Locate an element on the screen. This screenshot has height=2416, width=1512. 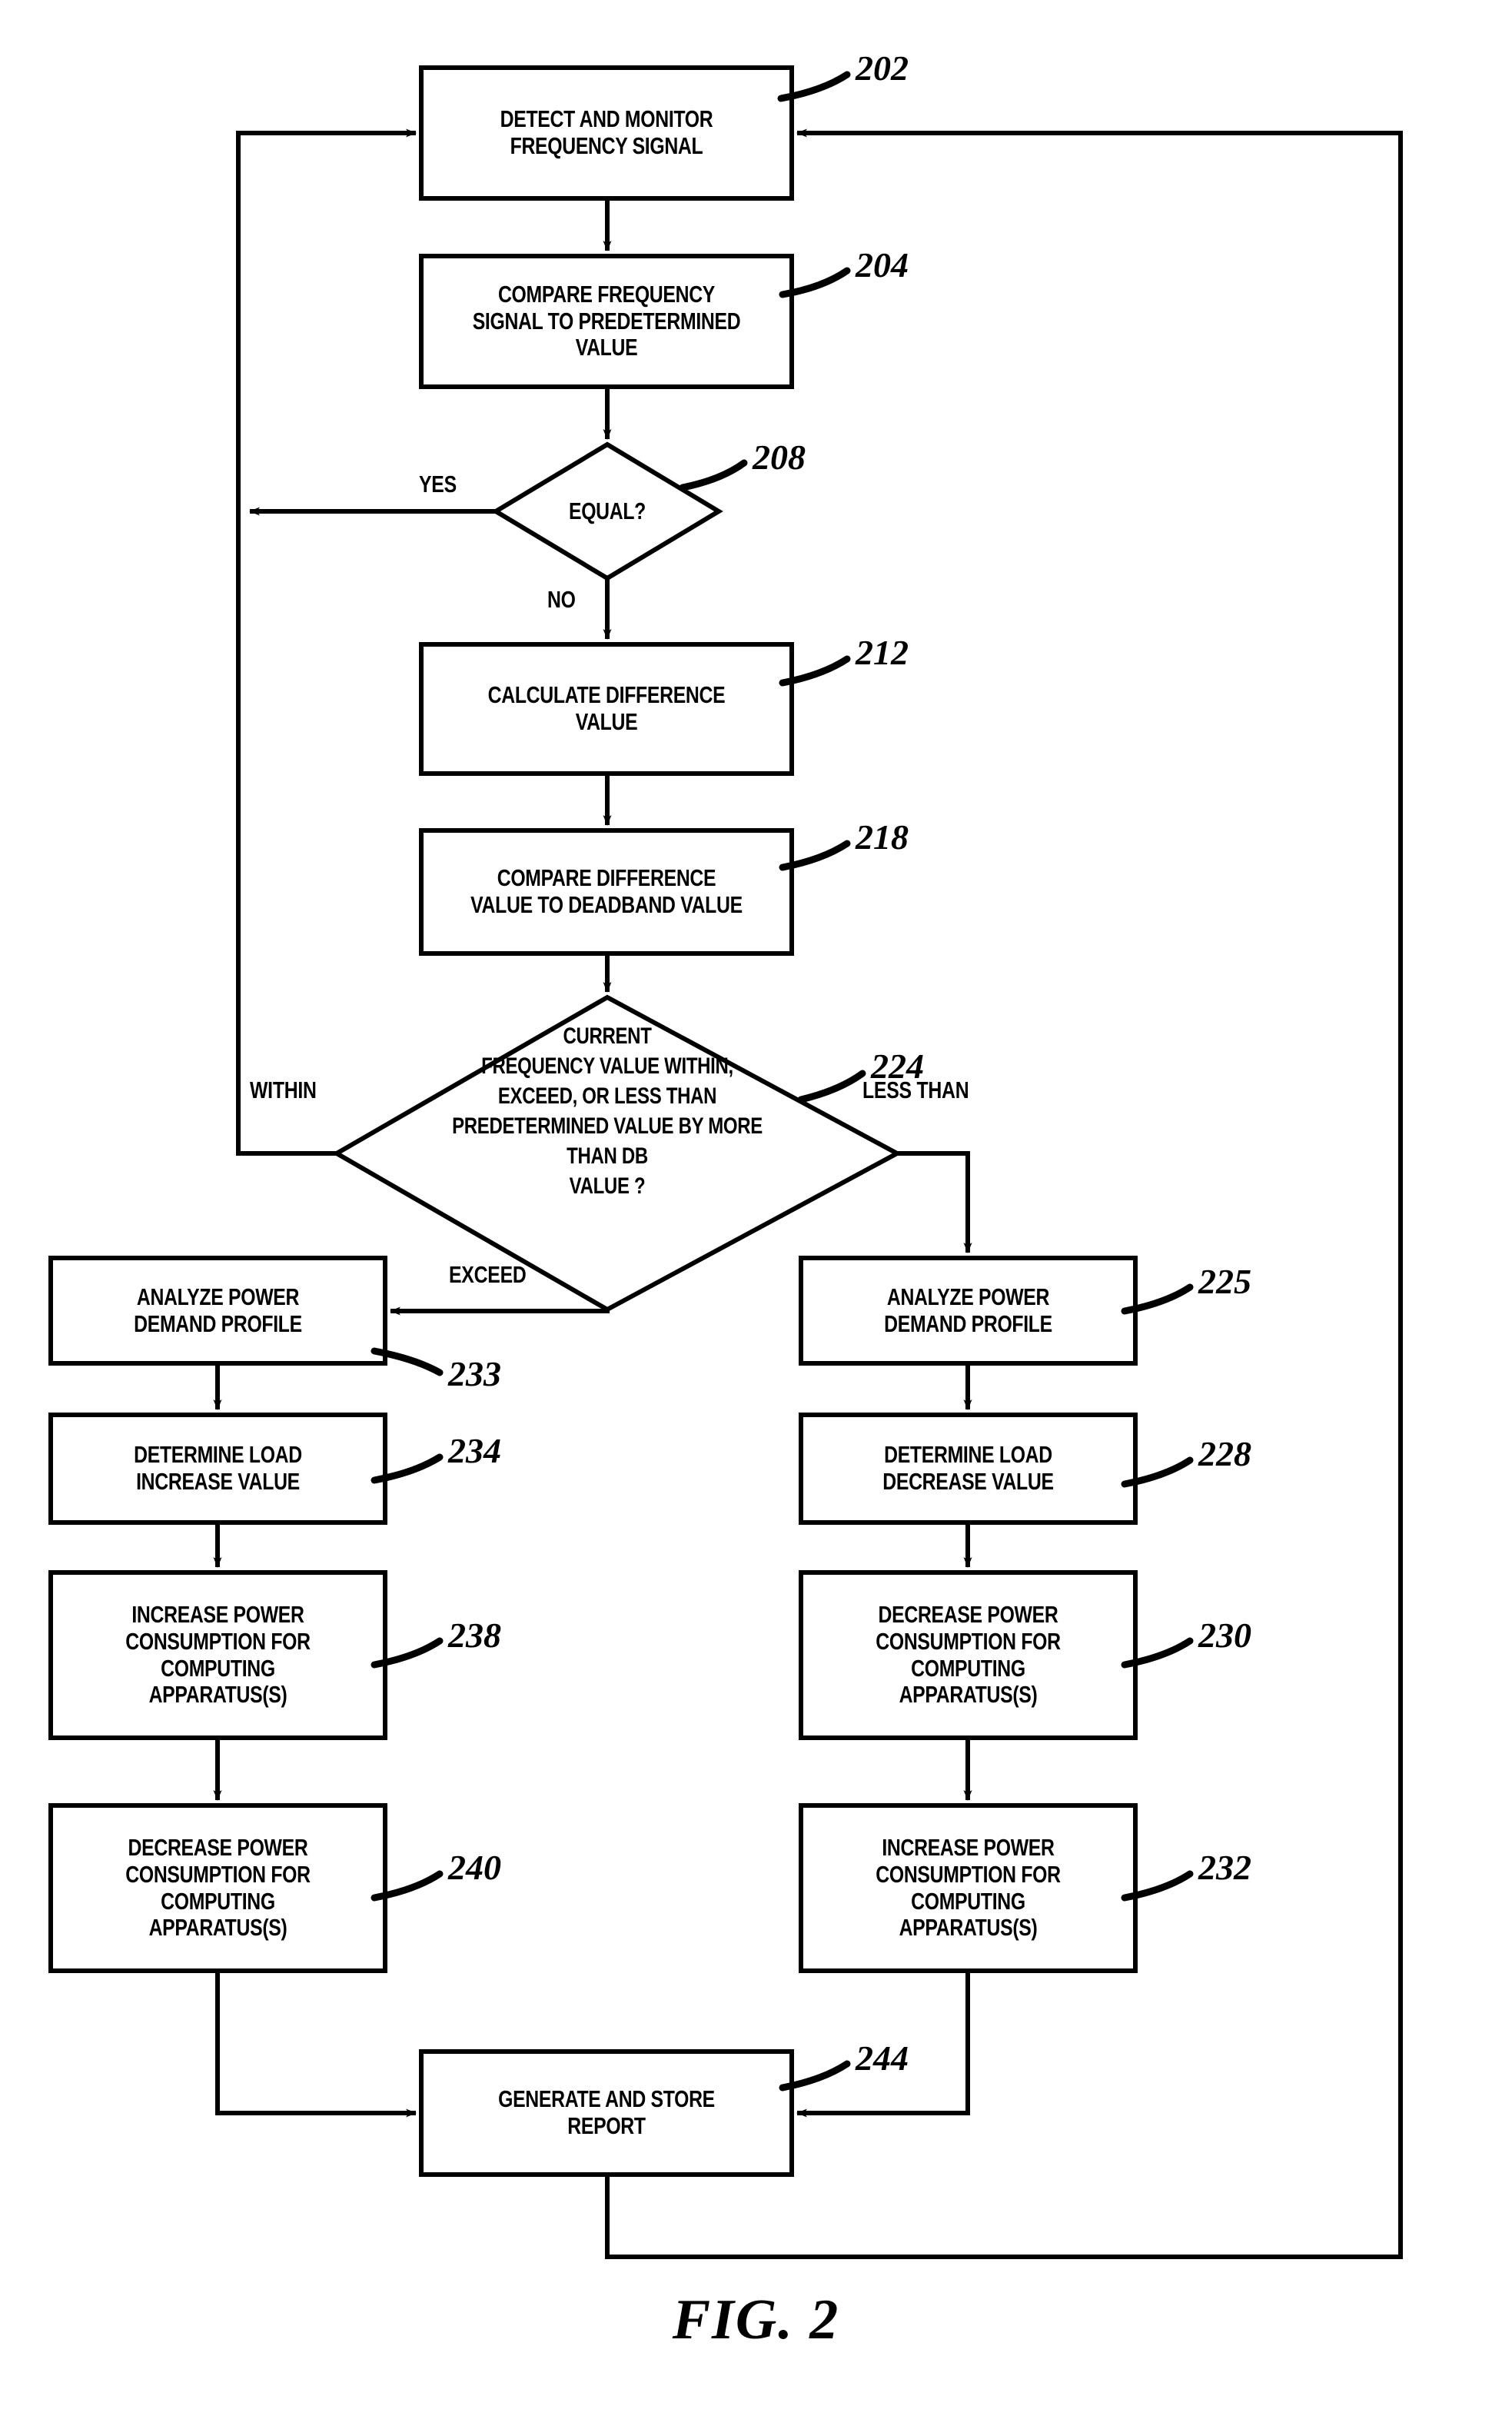
edge-label-yes: YES is located at coordinates (438, 484).